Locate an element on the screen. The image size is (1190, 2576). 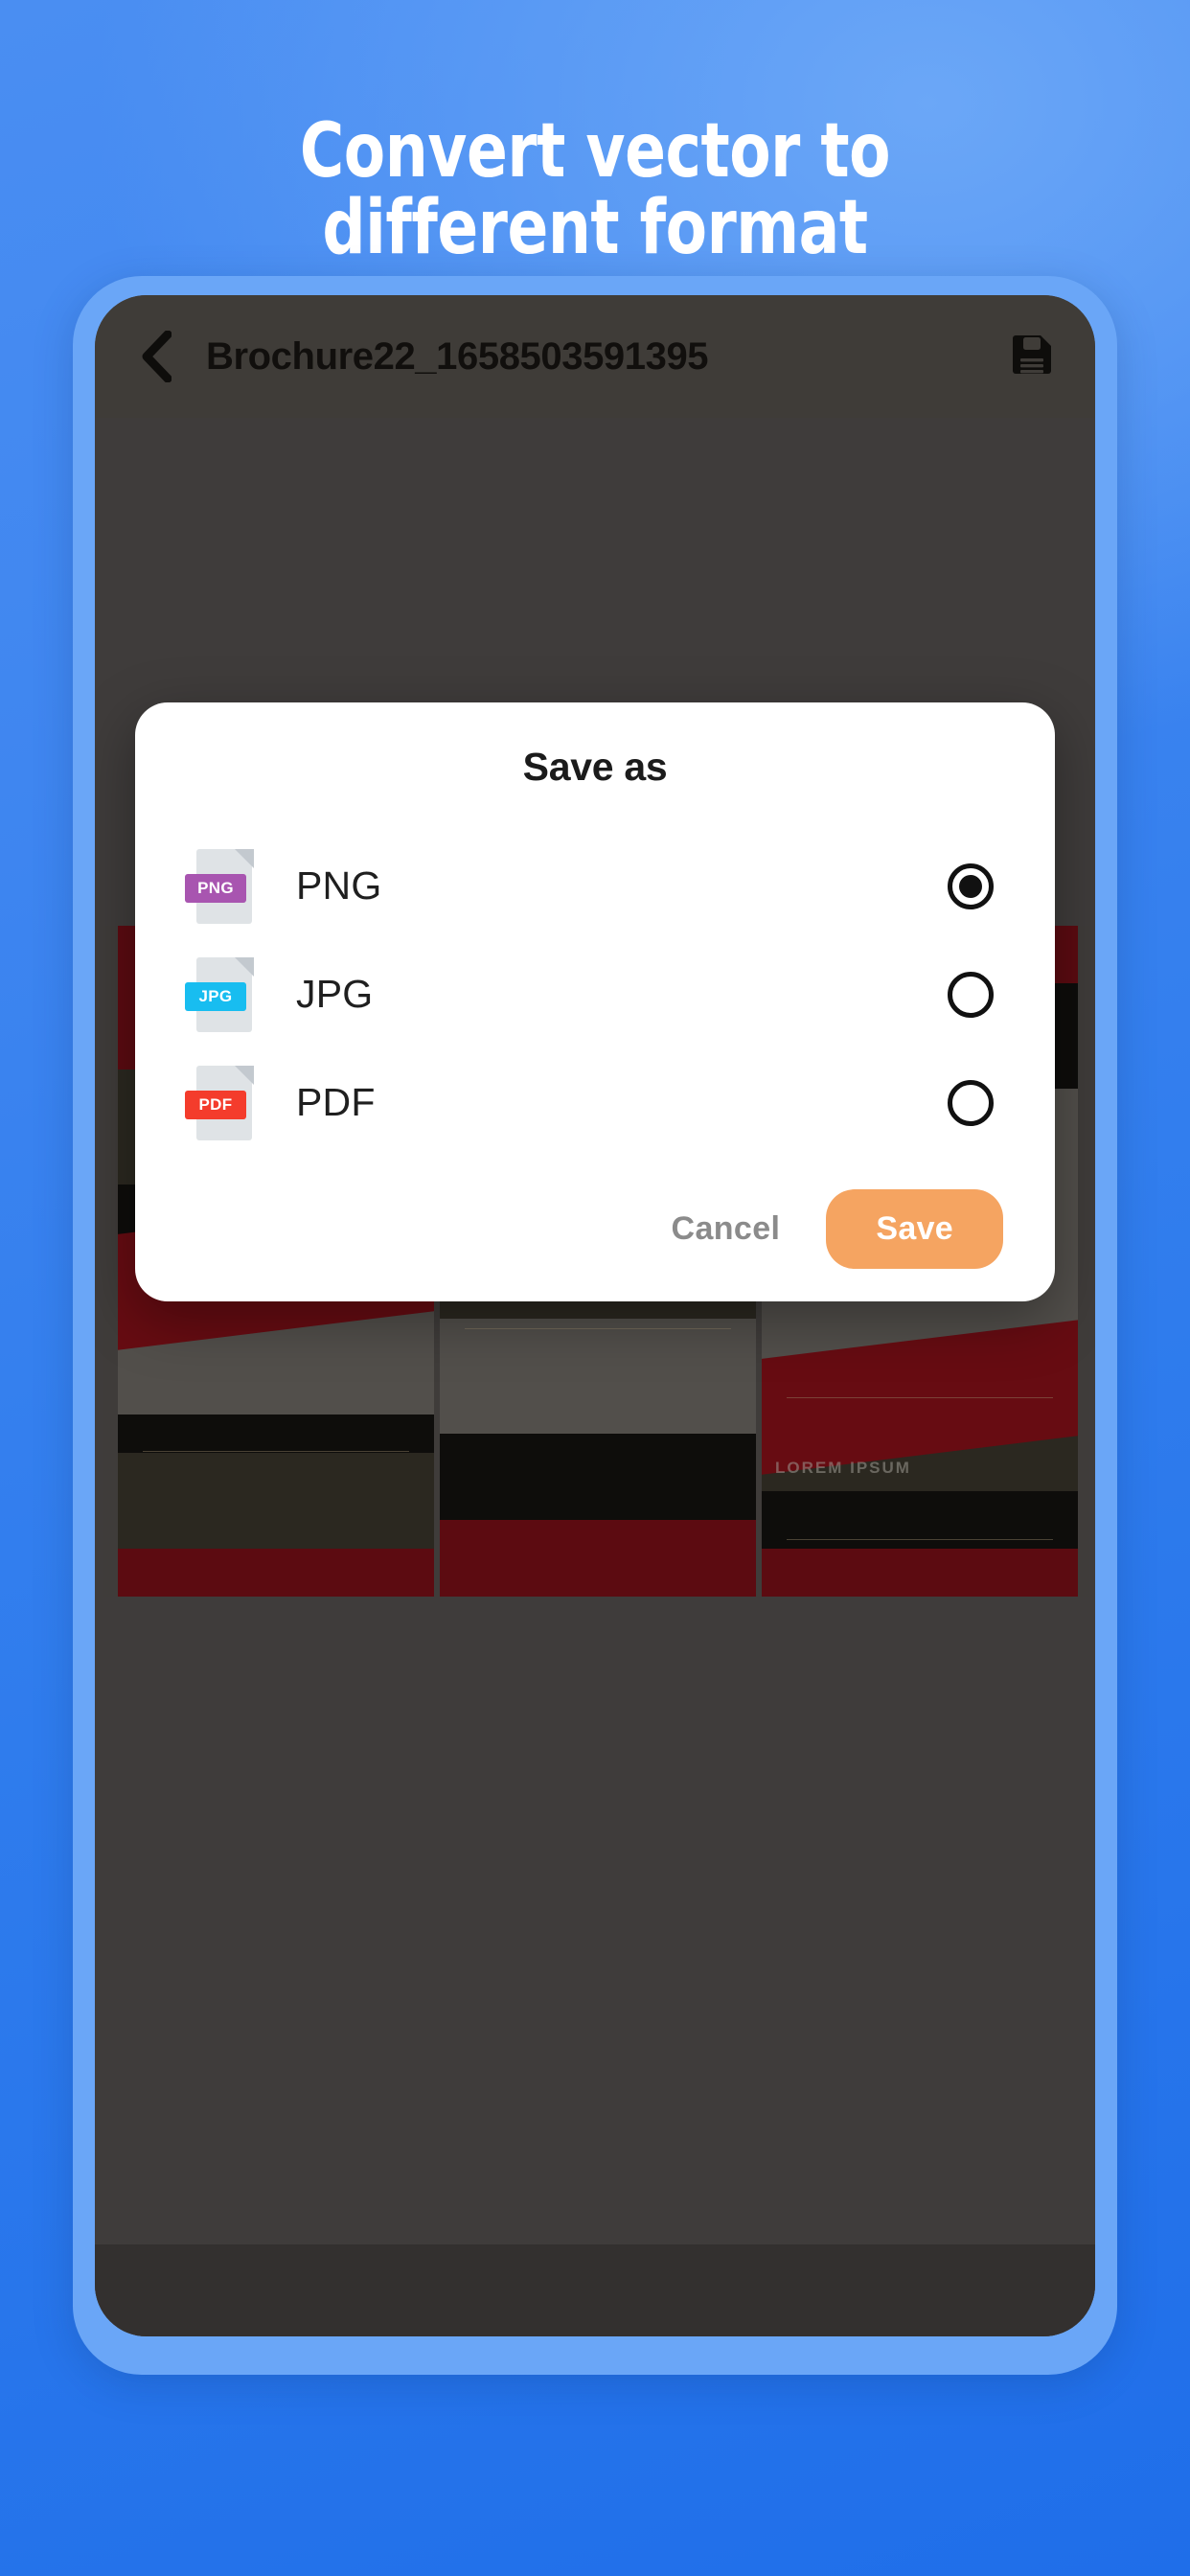
format-label-pdf: PDF is located at coordinates (336, 1102).